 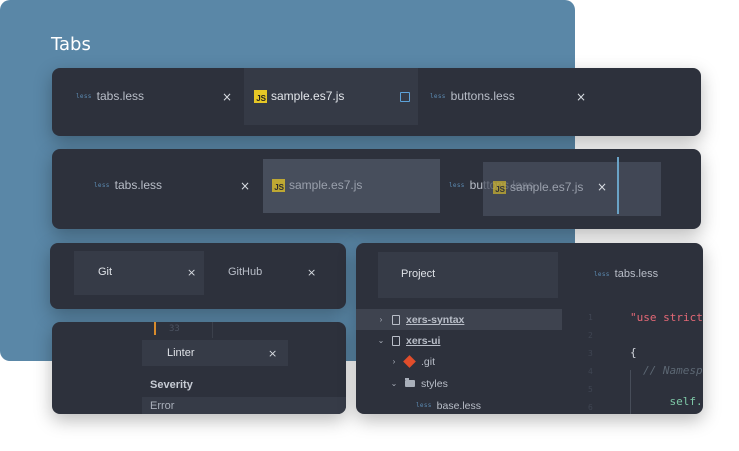 I want to click on tree-item-label: xers-syntax, so click(x=435, y=319).